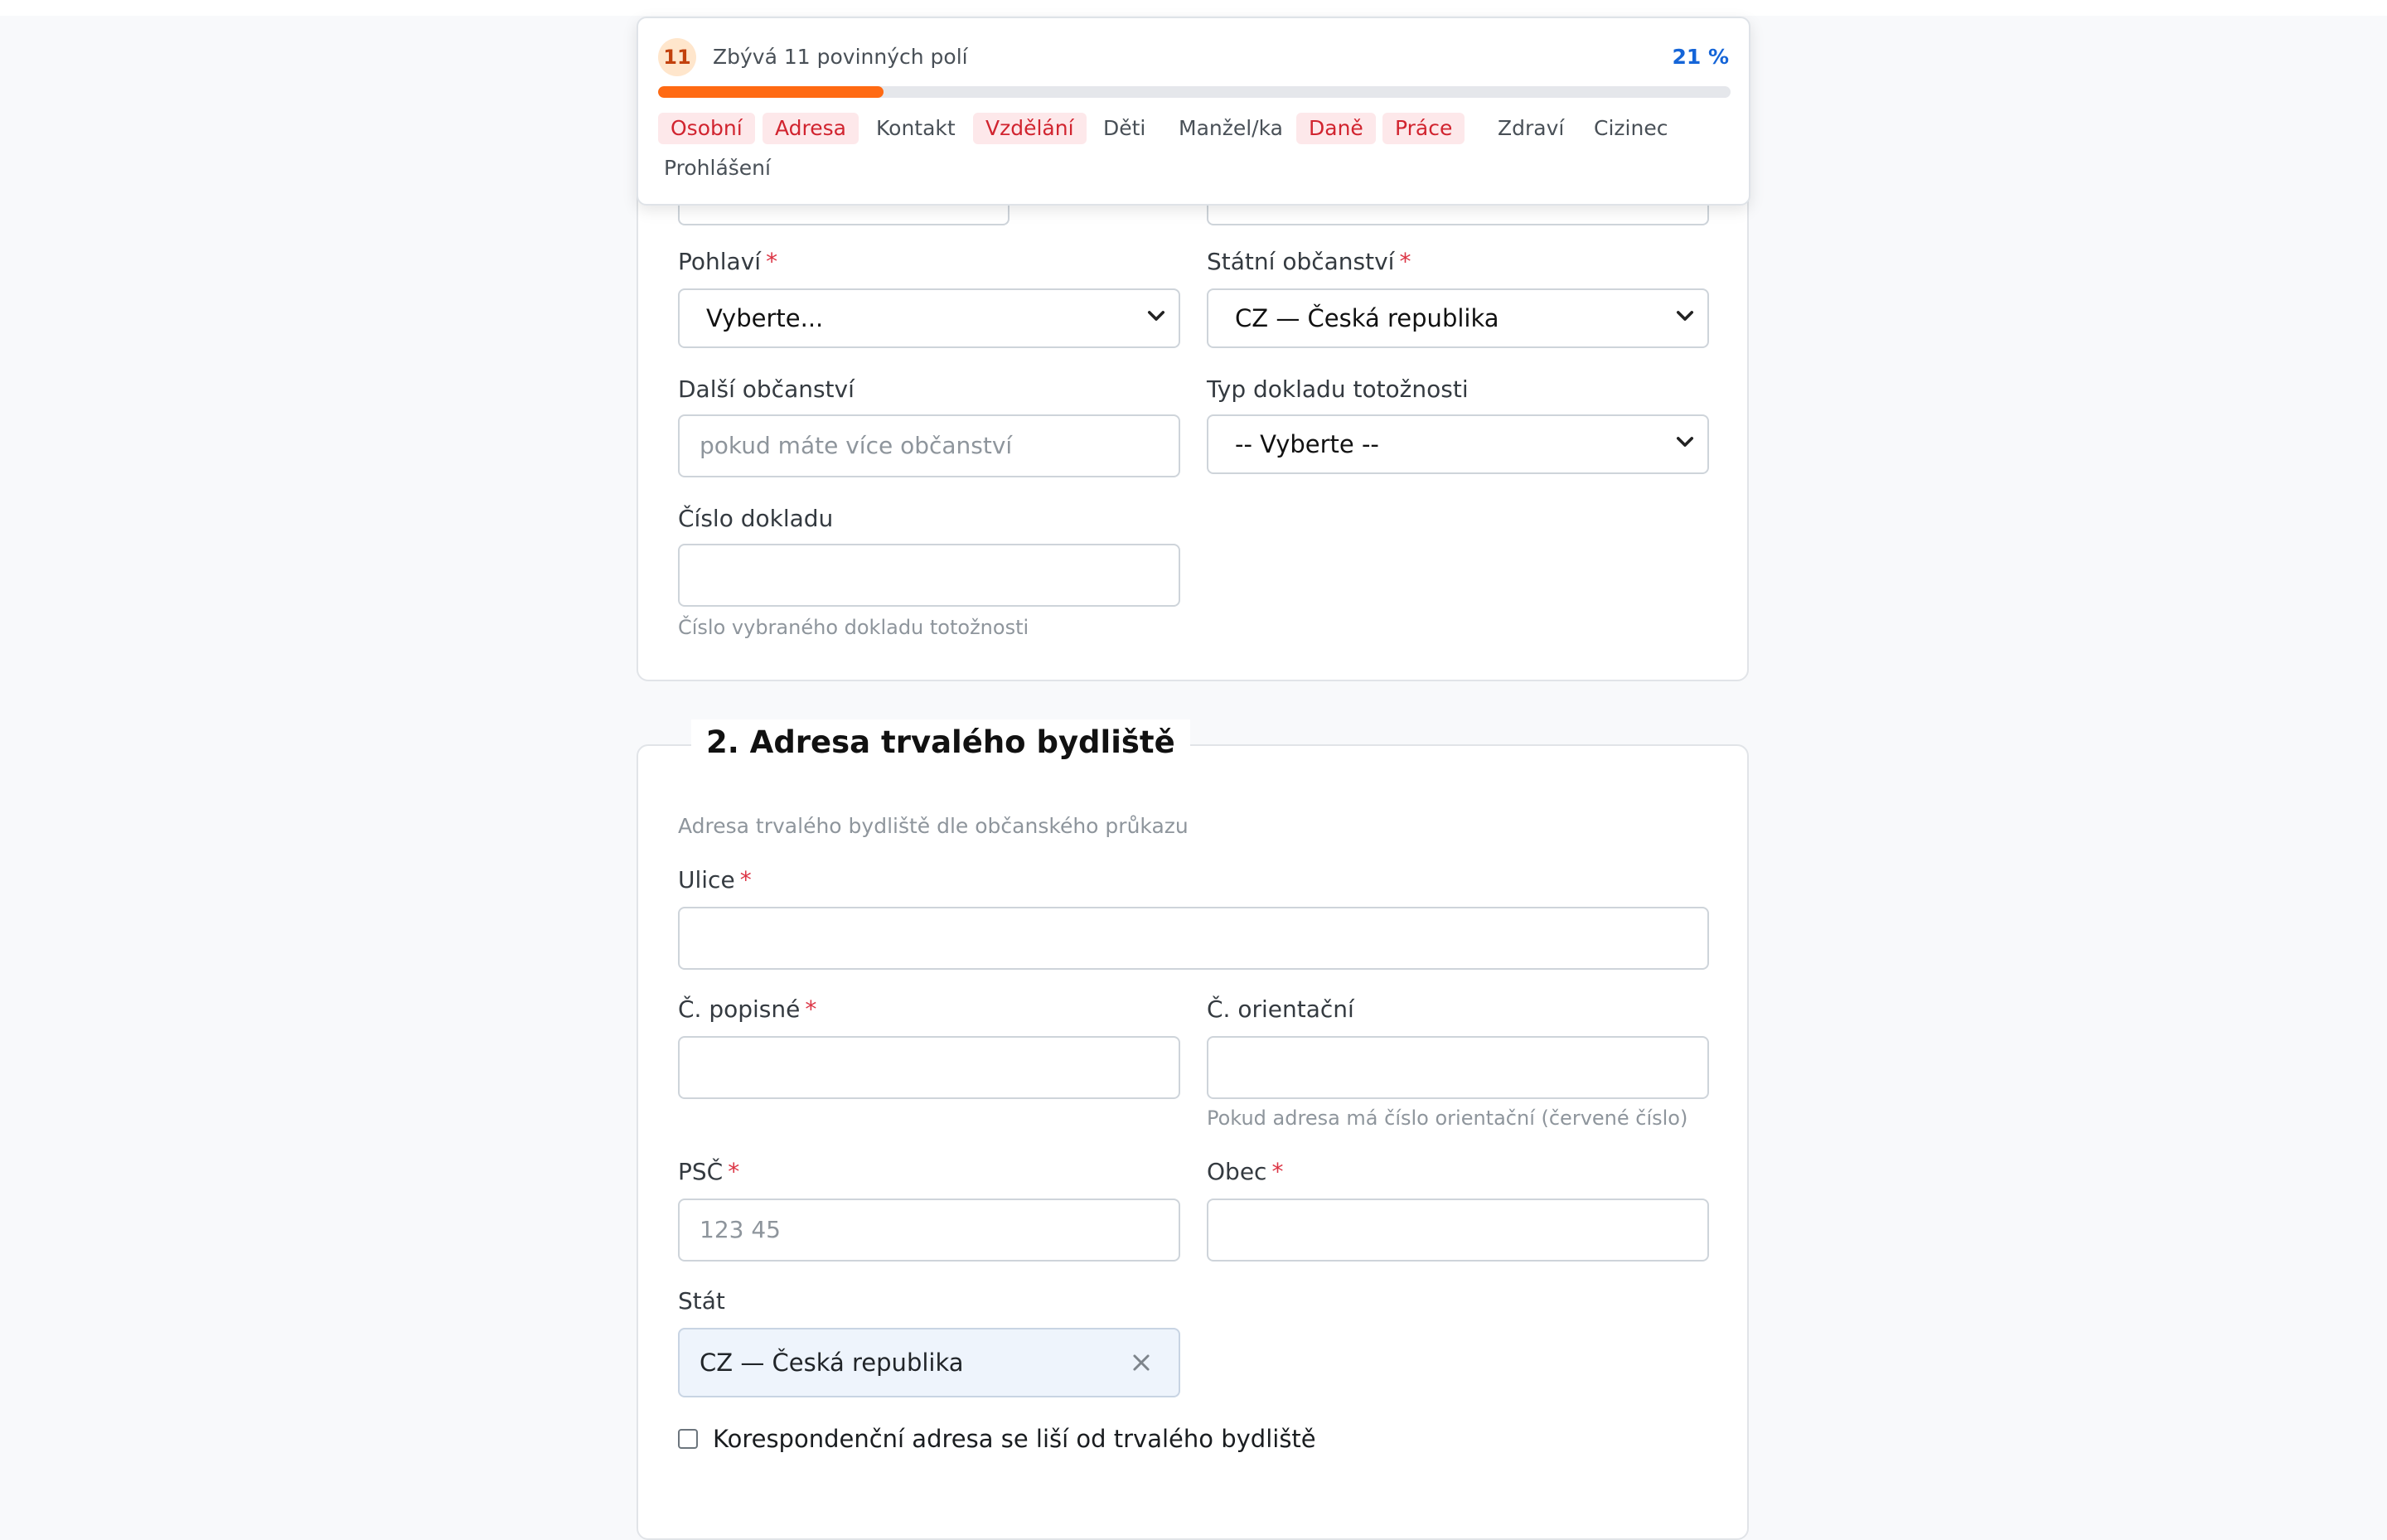 This screenshot has width=2387, height=1540. I want to click on citizenship-select-value: CZ — Česká republika, so click(1367, 318).